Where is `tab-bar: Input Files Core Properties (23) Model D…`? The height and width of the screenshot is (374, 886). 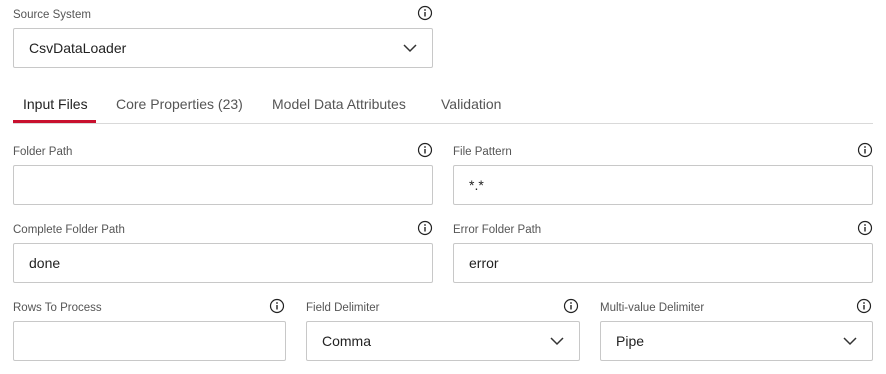
tab-bar: Input Files Core Properties (23) Model D… is located at coordinates (443, 107).